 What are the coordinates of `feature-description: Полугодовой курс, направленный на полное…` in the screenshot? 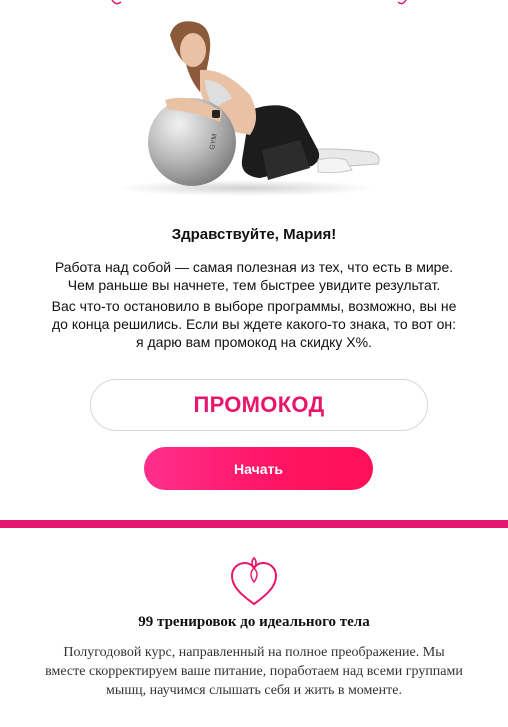 It's located at (254, 671).